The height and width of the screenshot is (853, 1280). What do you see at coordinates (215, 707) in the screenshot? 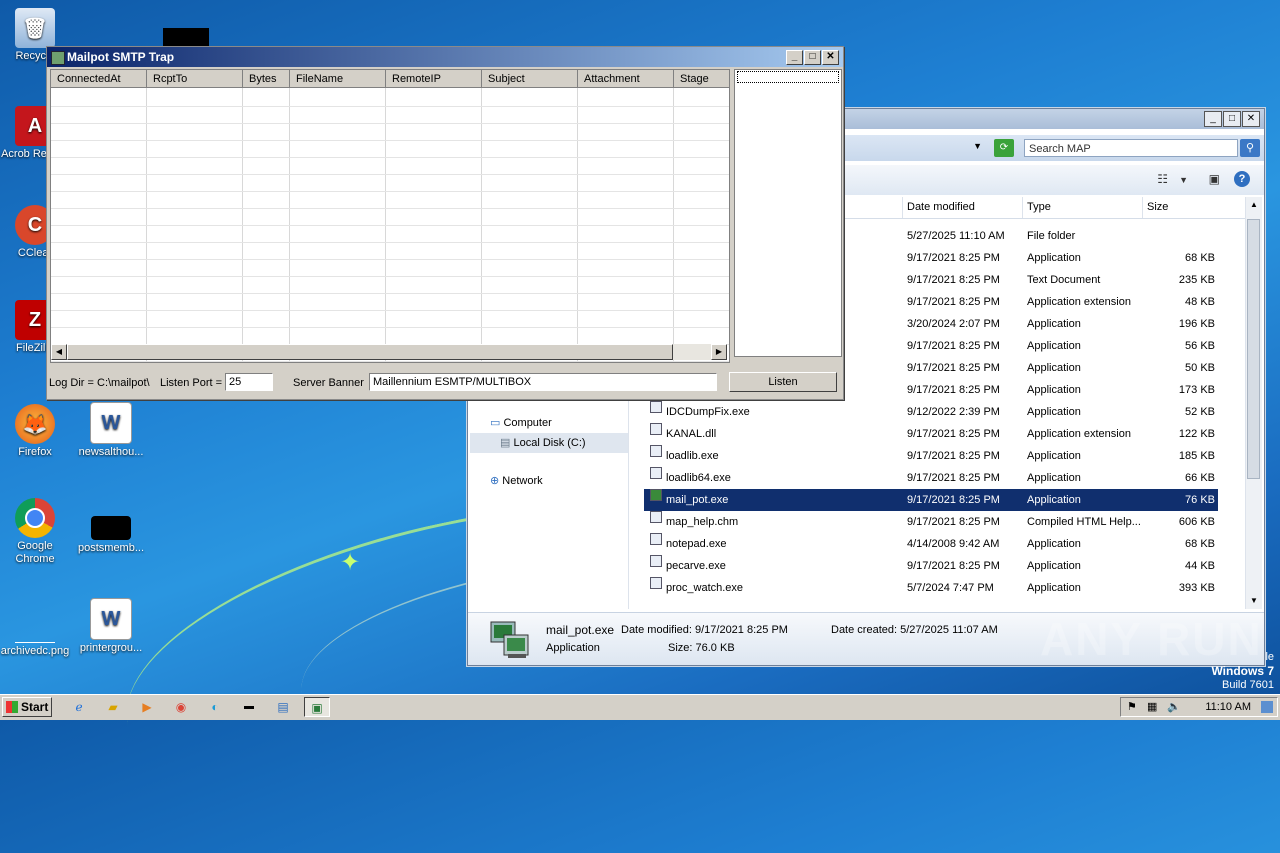
I see `edge-icon: ◐` at bounding box center [215, 707].